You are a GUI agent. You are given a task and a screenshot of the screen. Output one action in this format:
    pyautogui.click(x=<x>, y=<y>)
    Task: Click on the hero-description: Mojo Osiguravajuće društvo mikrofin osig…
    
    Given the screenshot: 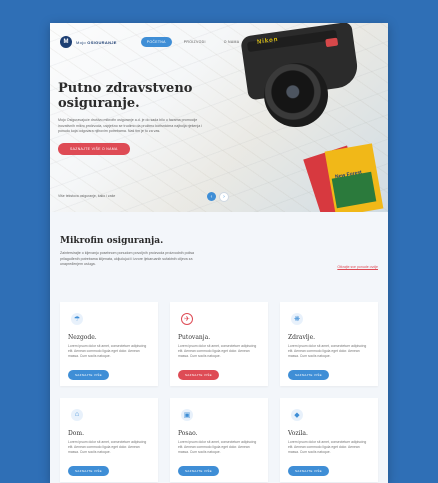 What is the action you would take?
    pyautogui.click(x=130, y=125)
    